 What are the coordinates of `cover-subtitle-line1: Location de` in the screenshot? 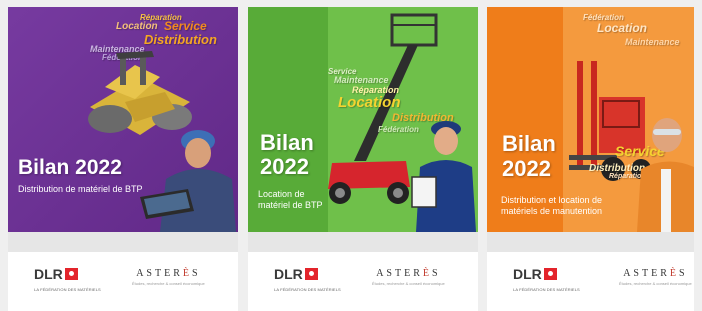 It's located at (281, 194).